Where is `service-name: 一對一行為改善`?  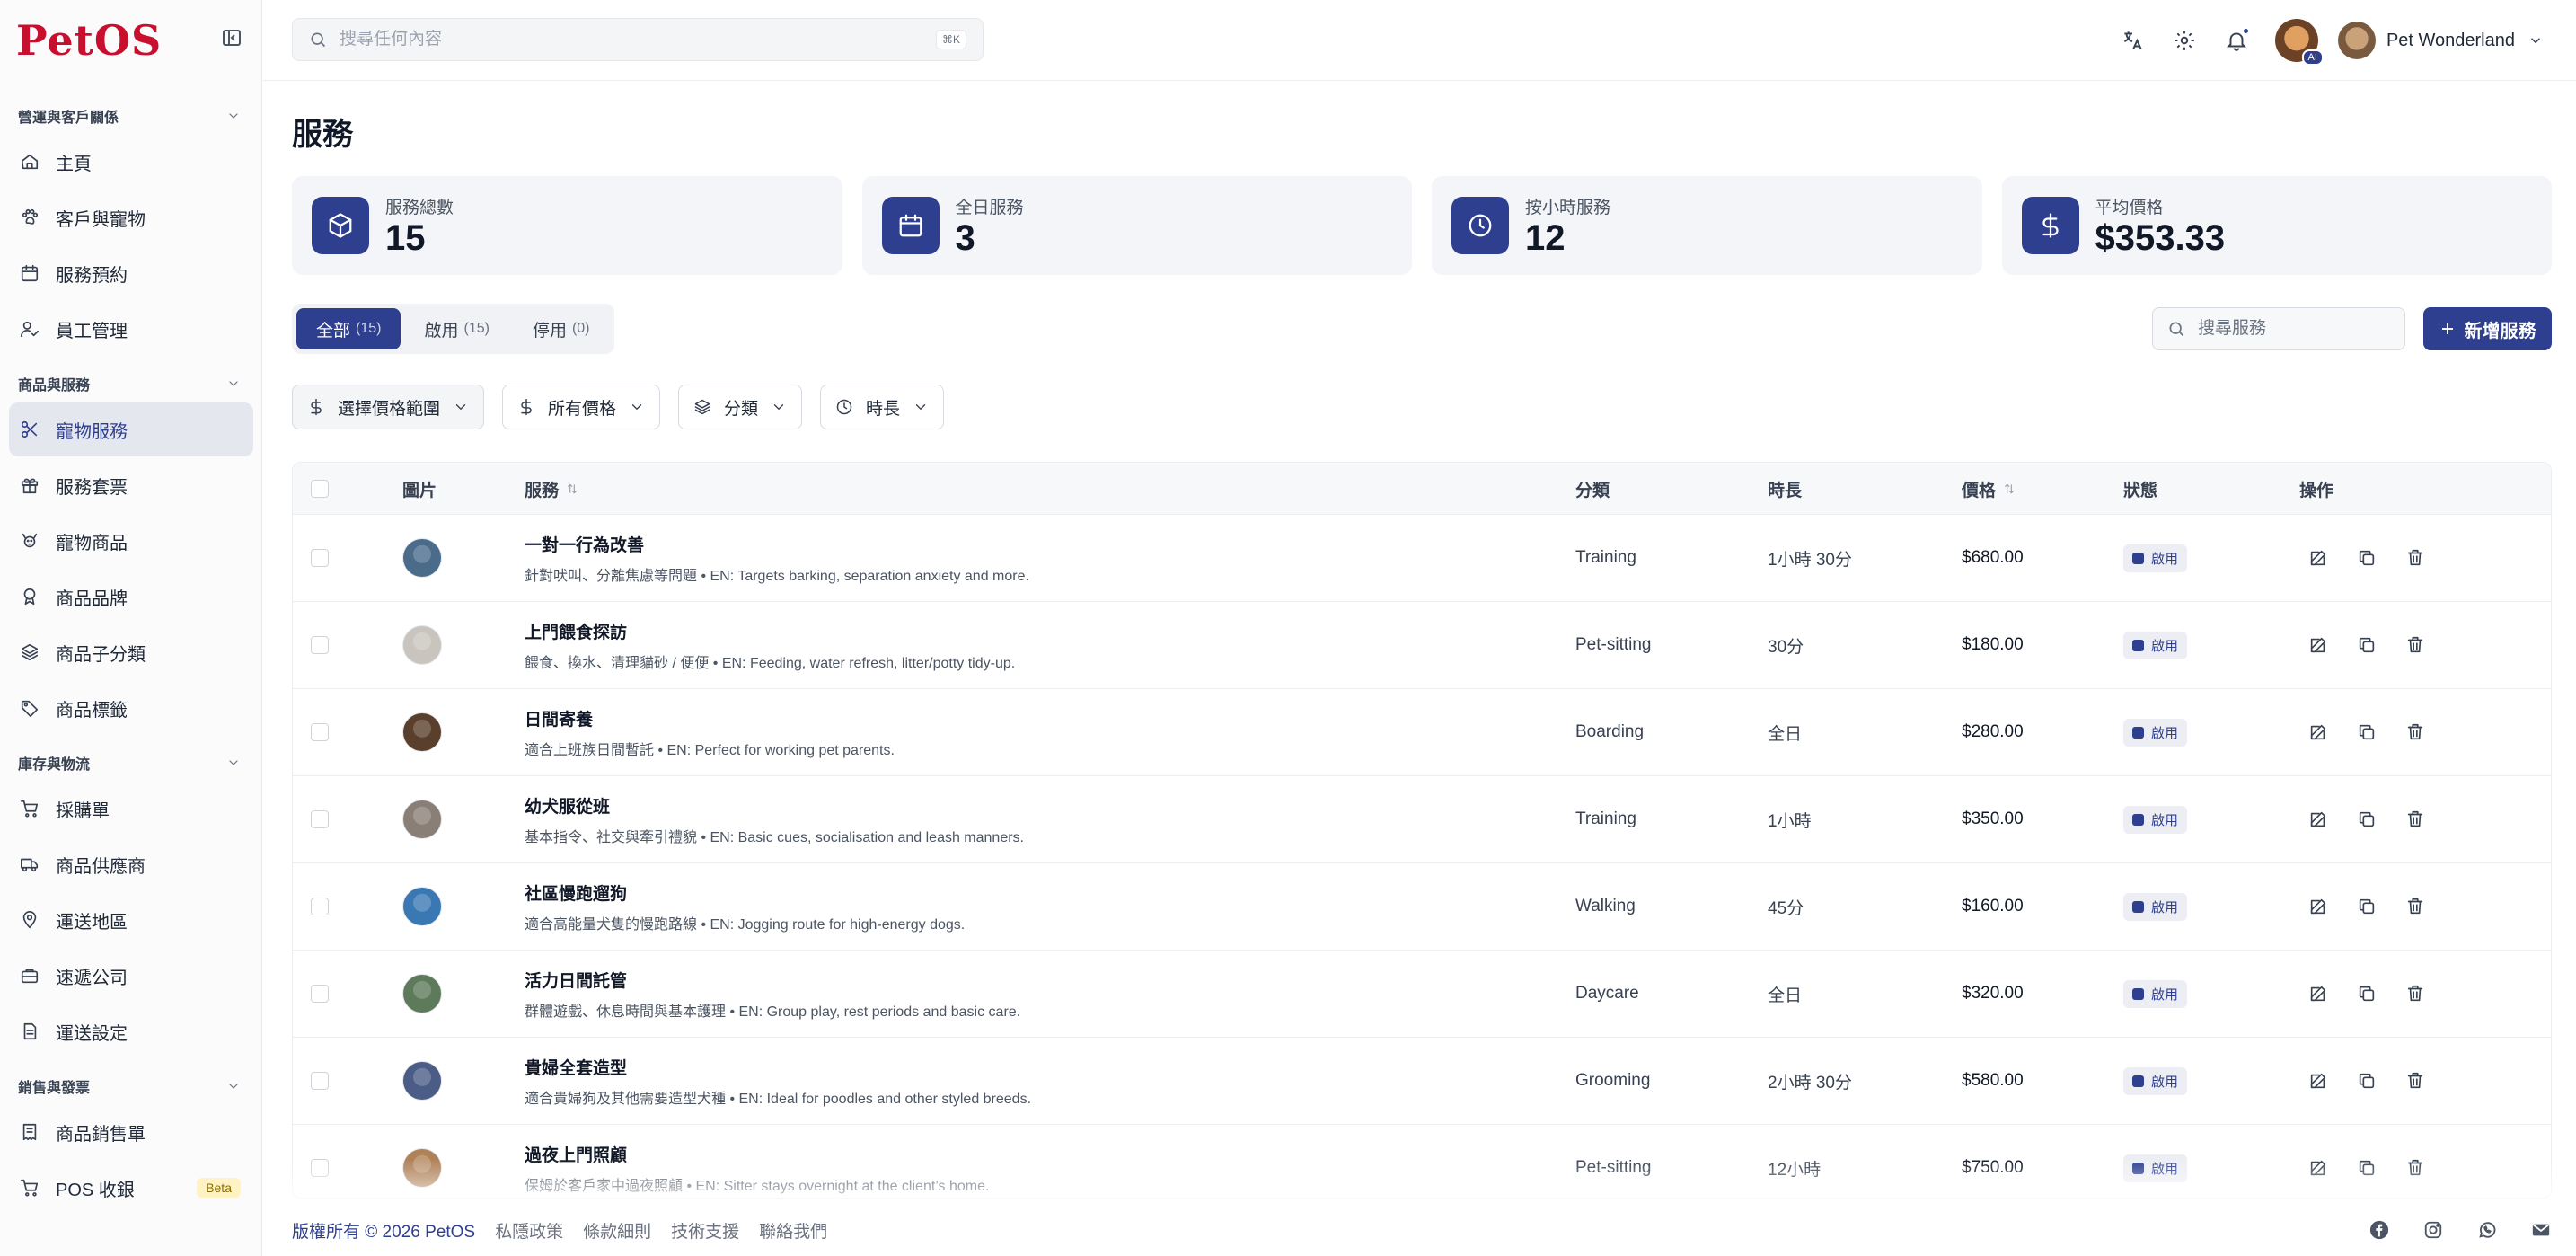
service-name: 一對一行為改善 is located at coordinates (584, 544).